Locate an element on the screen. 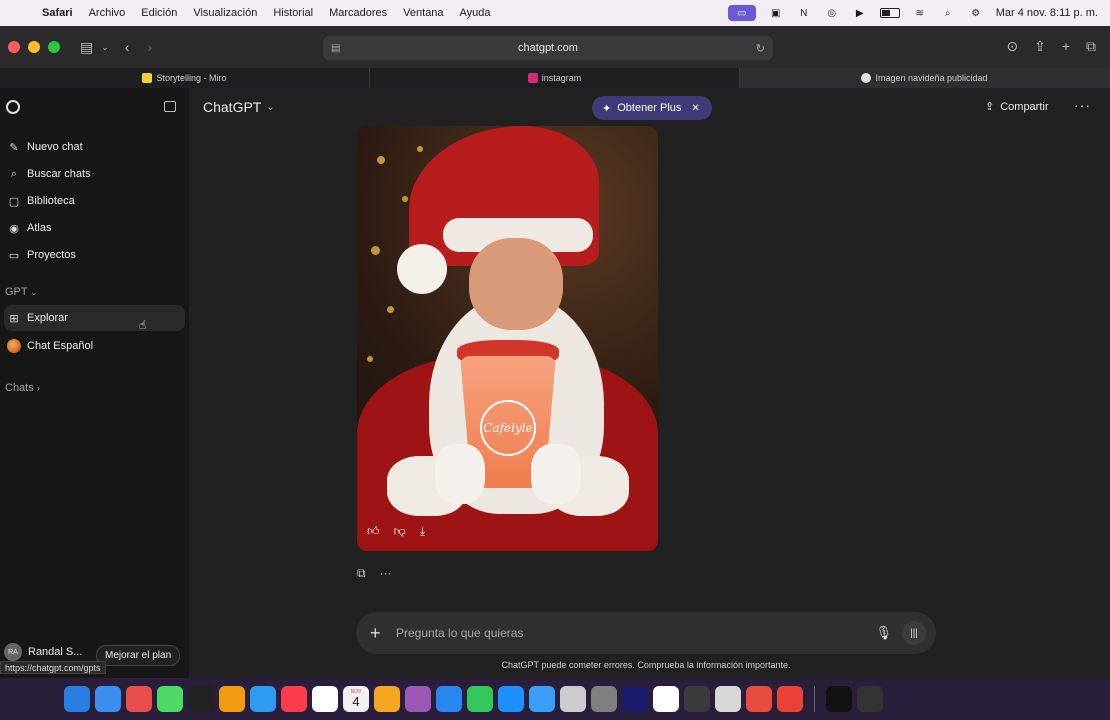  folder-icon: ▭ is located at coordinates (14, 255).